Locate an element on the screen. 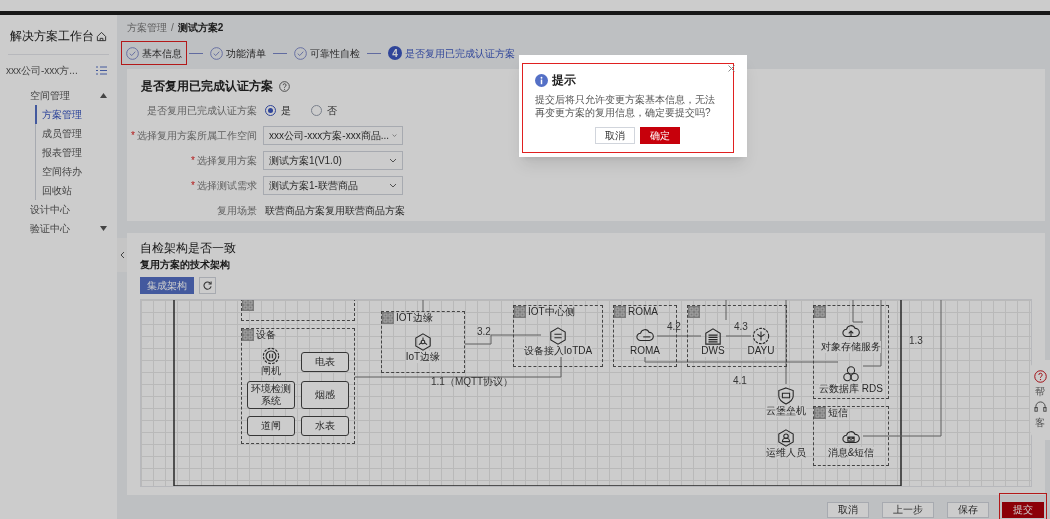  step-label: 可靠性自检 is located at coordinates (335, 53).